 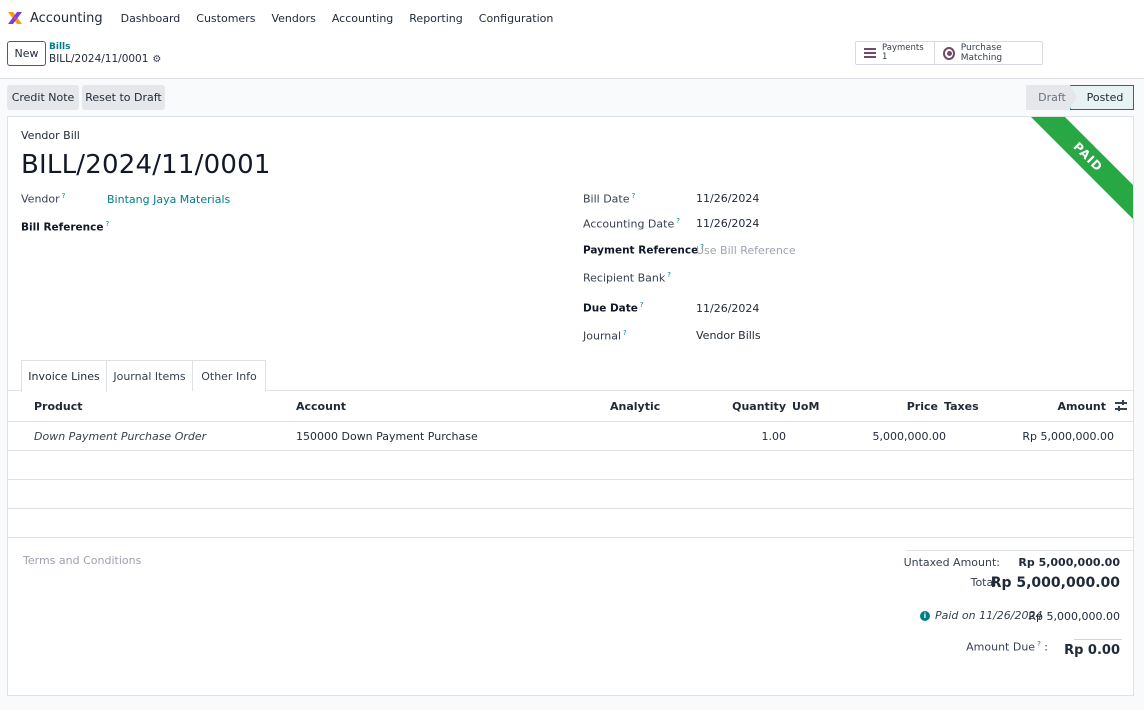 What do you see at coordinates (99, 59) in the screenshot?
I see `breadcrumb-current-label: BILL/2024/11/0001` at bounding box center [99, 59].